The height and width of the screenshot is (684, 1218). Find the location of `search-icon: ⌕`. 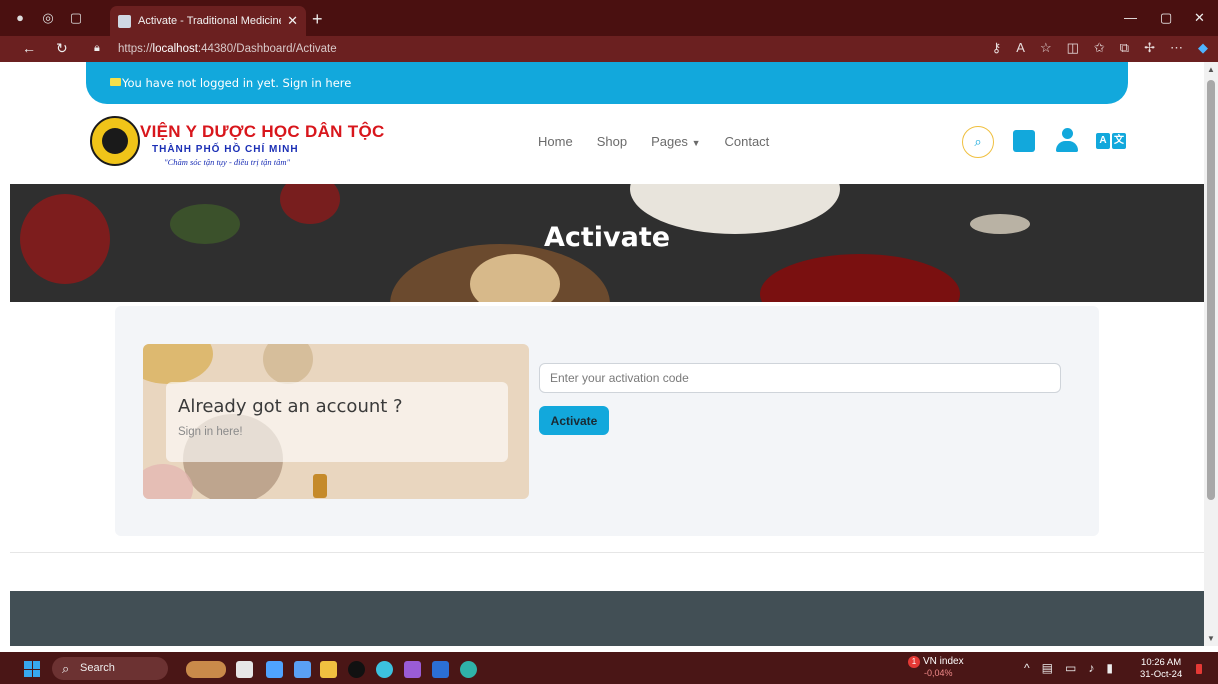

search-icon: ⌕ is located at coordinates (978, 142).